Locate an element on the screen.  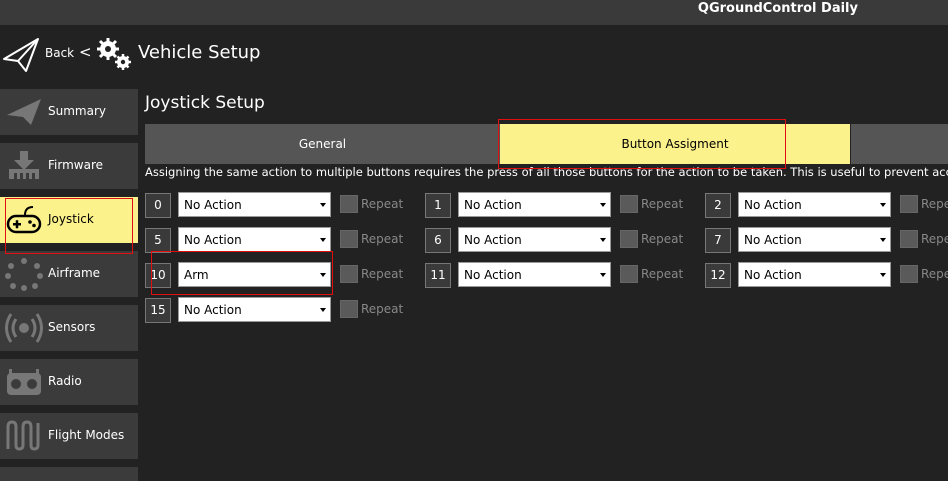
gears-icon is located at coordinates (114, 54).